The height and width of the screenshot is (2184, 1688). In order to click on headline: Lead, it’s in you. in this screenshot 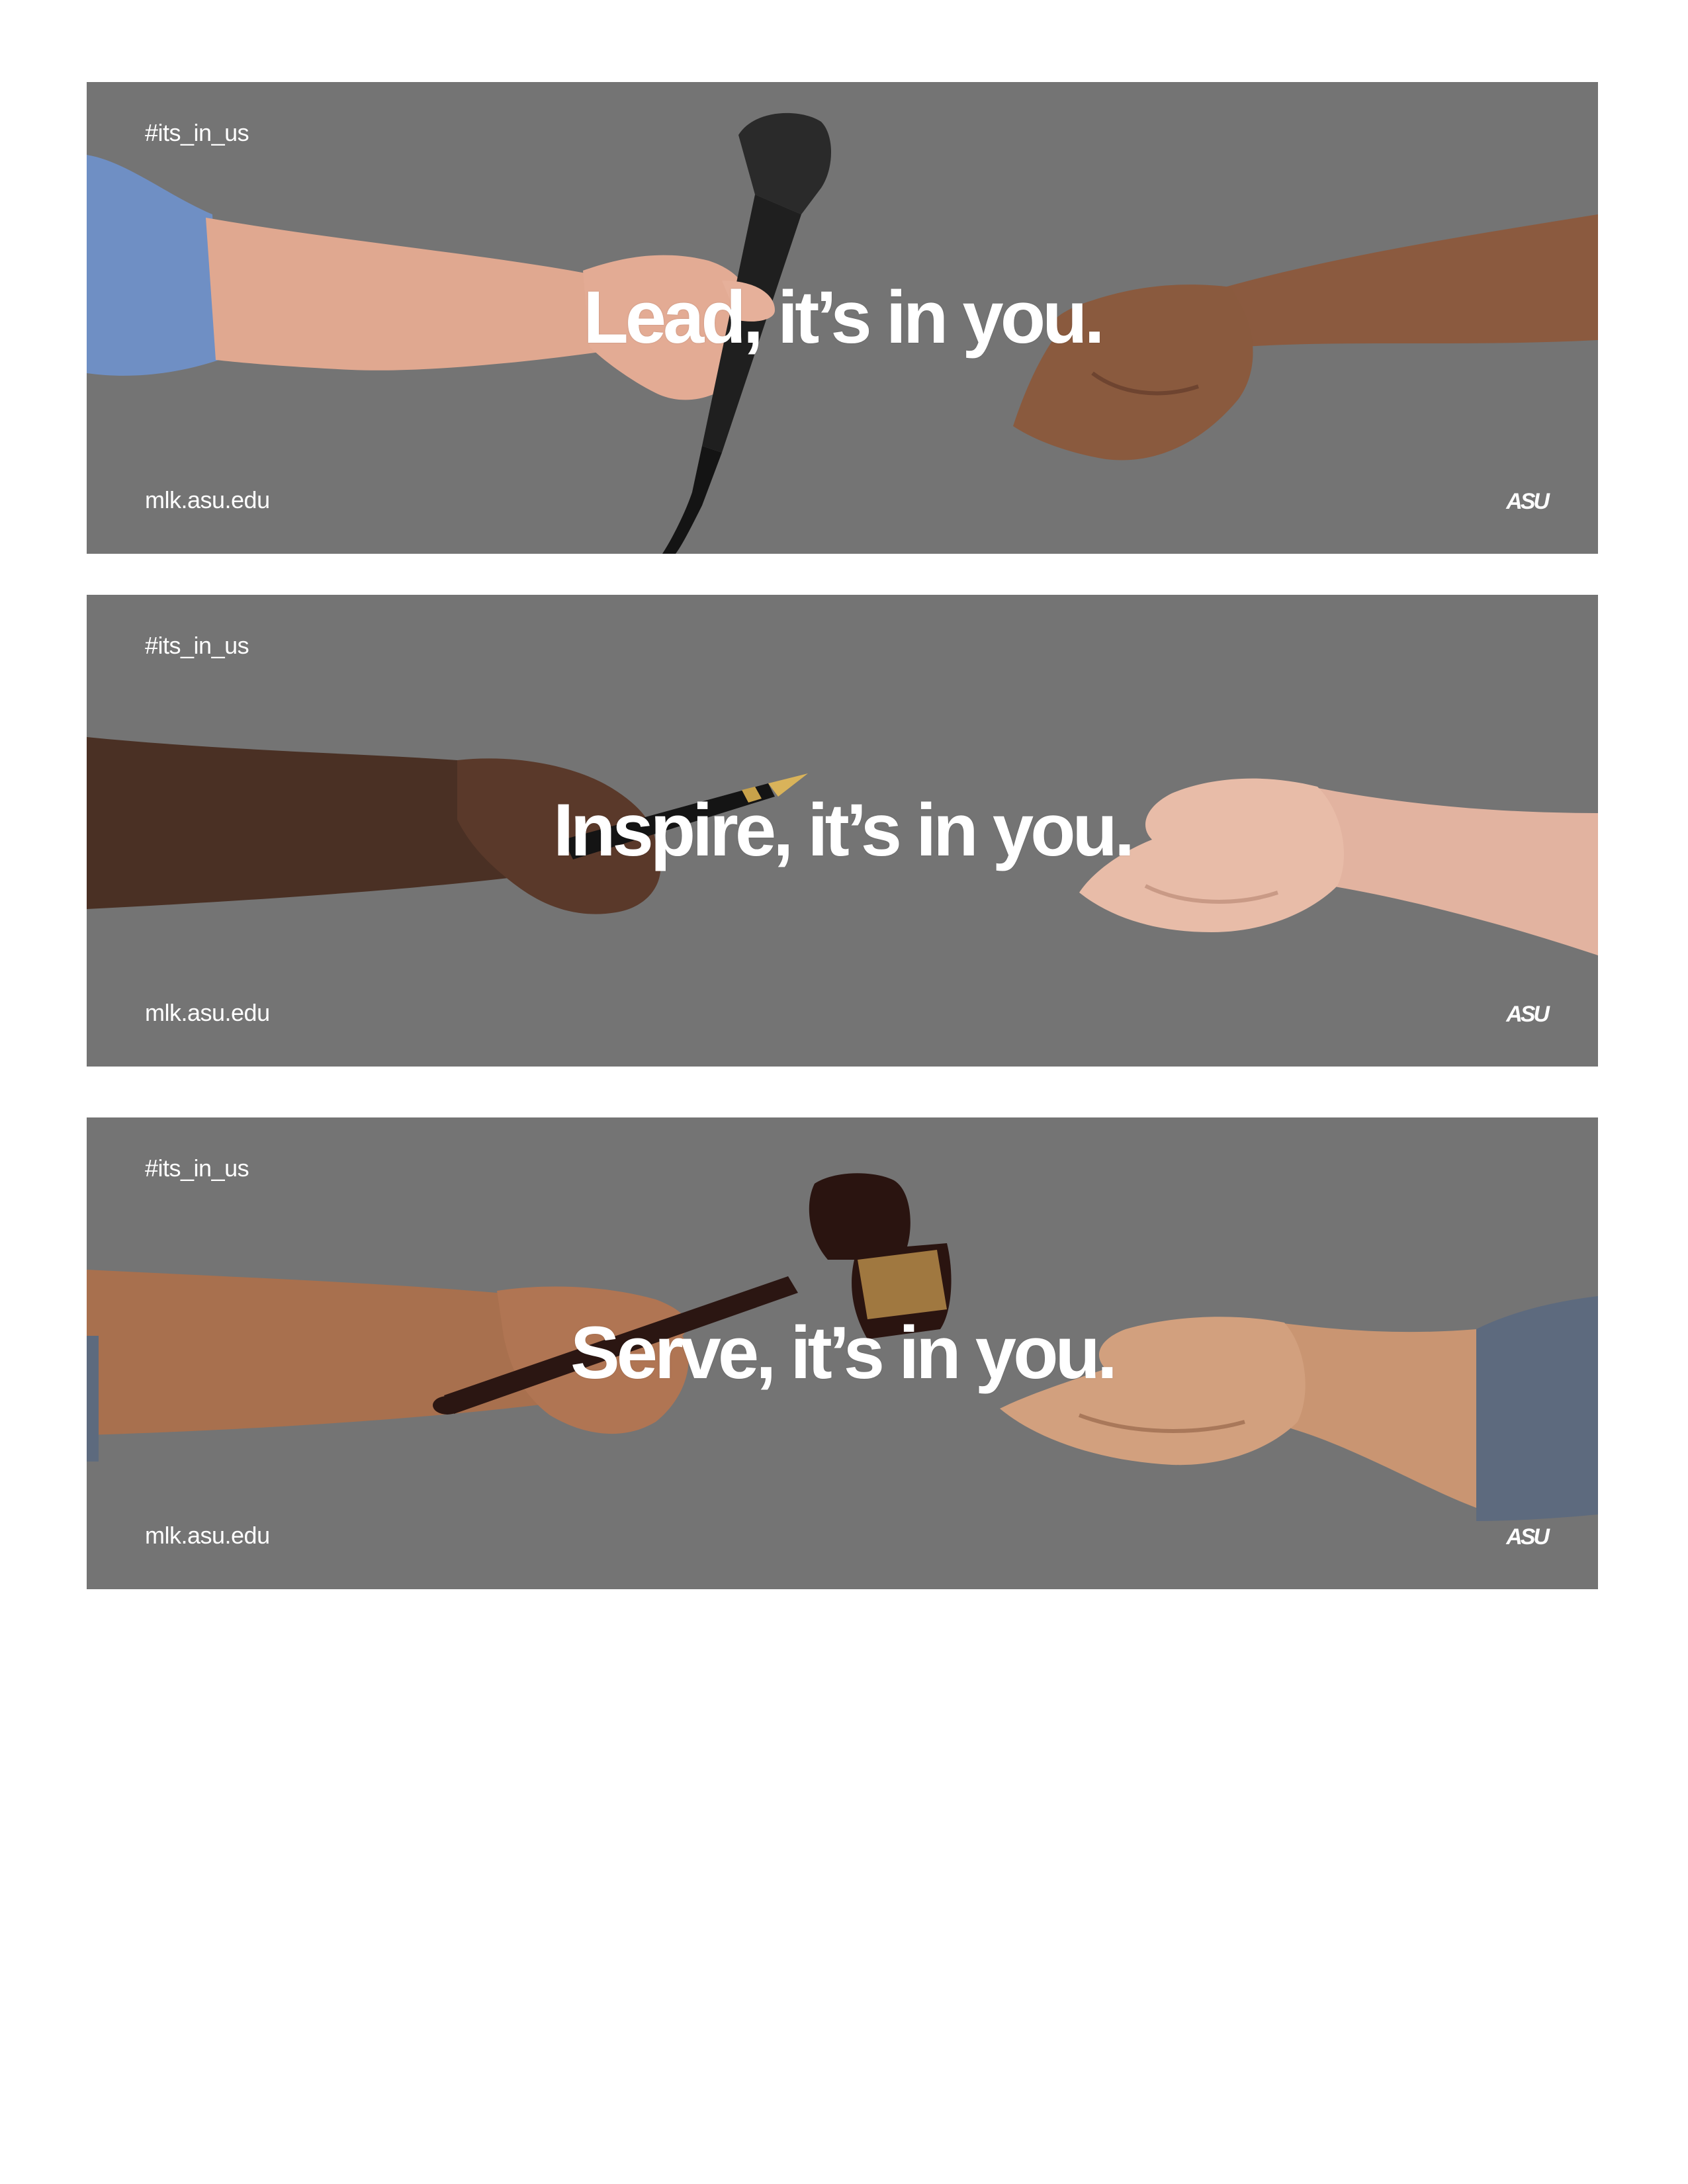, I will do `click(843, 317)`.